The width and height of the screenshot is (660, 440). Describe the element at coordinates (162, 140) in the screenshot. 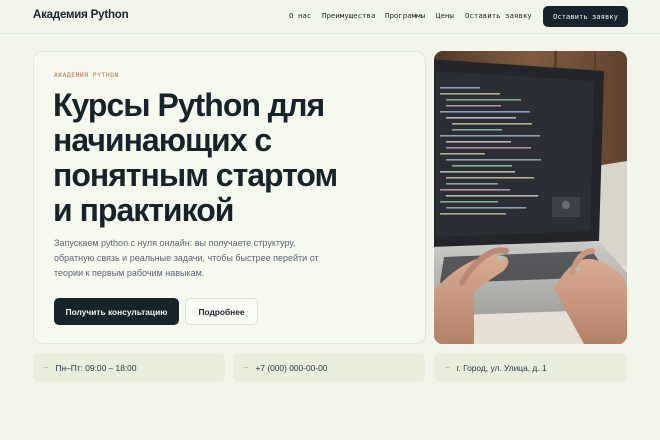

I see `hero-title-line: начинающих с` at that location.